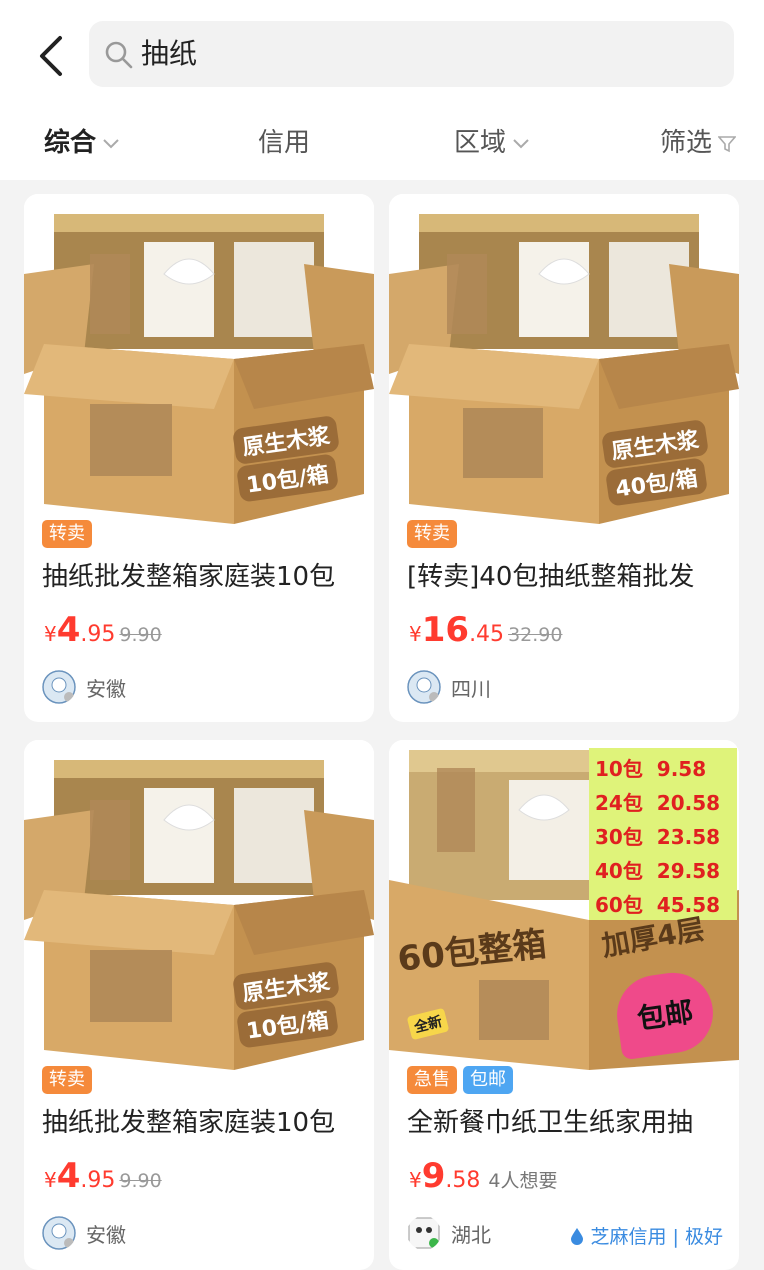  Describe the element at coordinates (487, 634) in the screenshot. I see `price-decimal: .45` at that location.